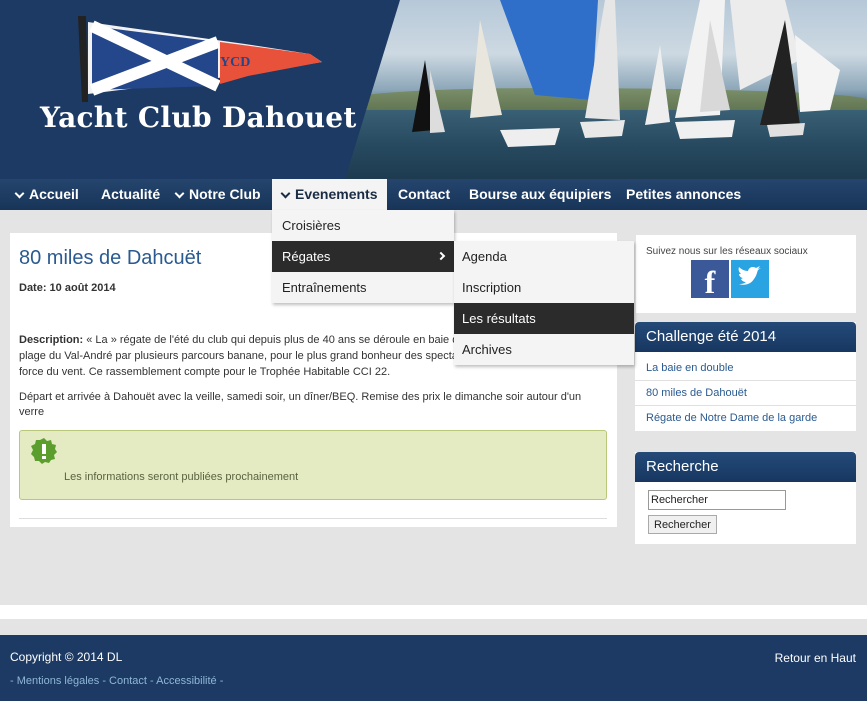 Image resolution: width=867 pixels, height=701 pixels. Describe the element at coordinates (66, 657) in the screenshot. I see `copyright-text: Copyright © 2014 DL` at that location.